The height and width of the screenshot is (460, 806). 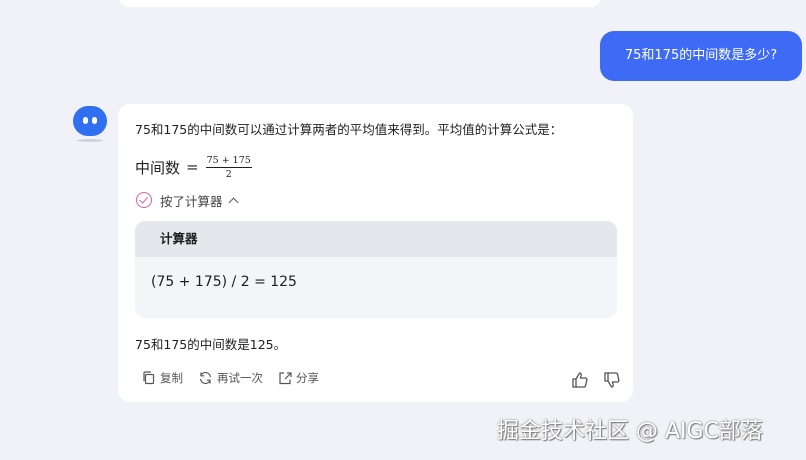 I want to click on user-message-bubble: 75和175的中间数是多少?, so click(x=701, y=56).